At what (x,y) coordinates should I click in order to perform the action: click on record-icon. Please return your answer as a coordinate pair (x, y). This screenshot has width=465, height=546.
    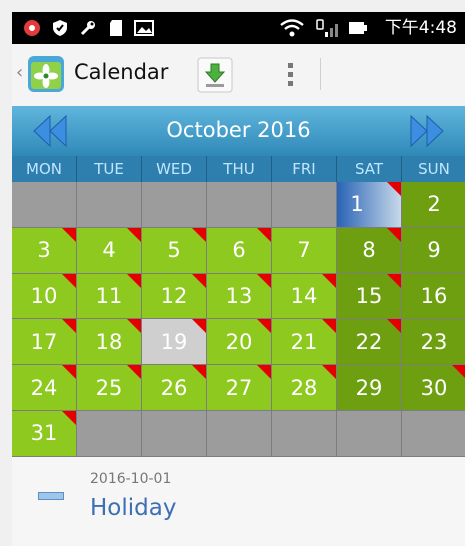
    Looking at the image, I should click on (32, 28).